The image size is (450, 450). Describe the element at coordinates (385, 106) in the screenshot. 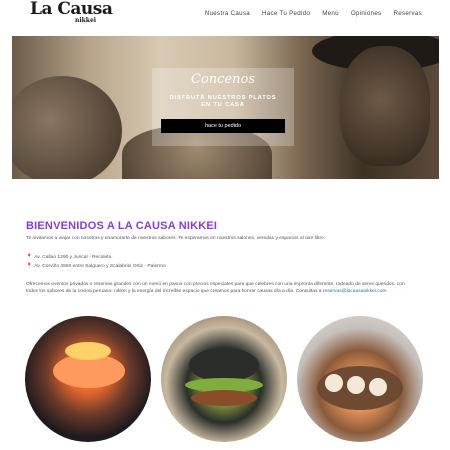

I see `hero-image-face` at that location.